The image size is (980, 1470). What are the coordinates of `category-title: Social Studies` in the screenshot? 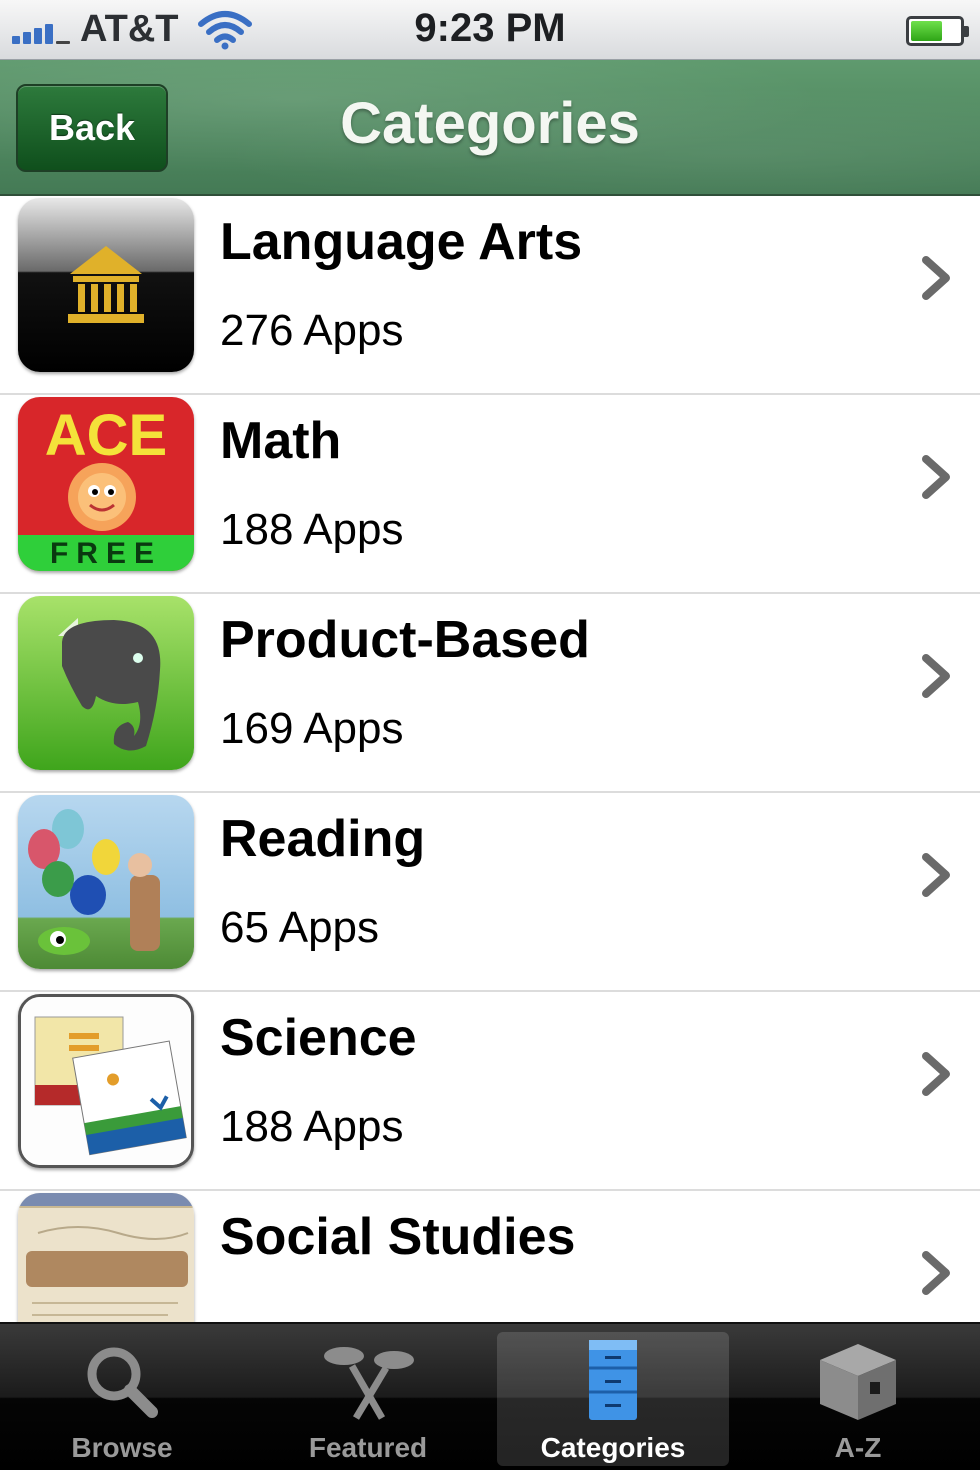 It's located at (398, 1237).